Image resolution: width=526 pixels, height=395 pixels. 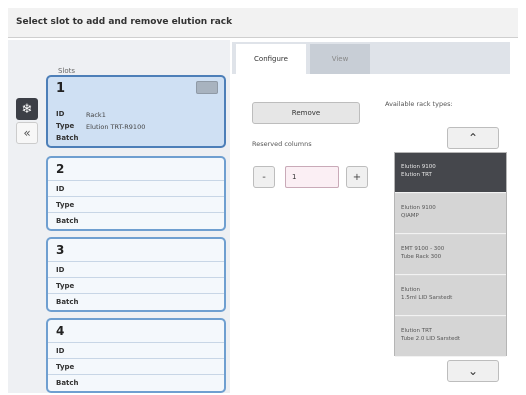 What do you see at coordinates (60, 250) in the screenshot?
I see `slot-number: 3` at bounding box center [60, 250].